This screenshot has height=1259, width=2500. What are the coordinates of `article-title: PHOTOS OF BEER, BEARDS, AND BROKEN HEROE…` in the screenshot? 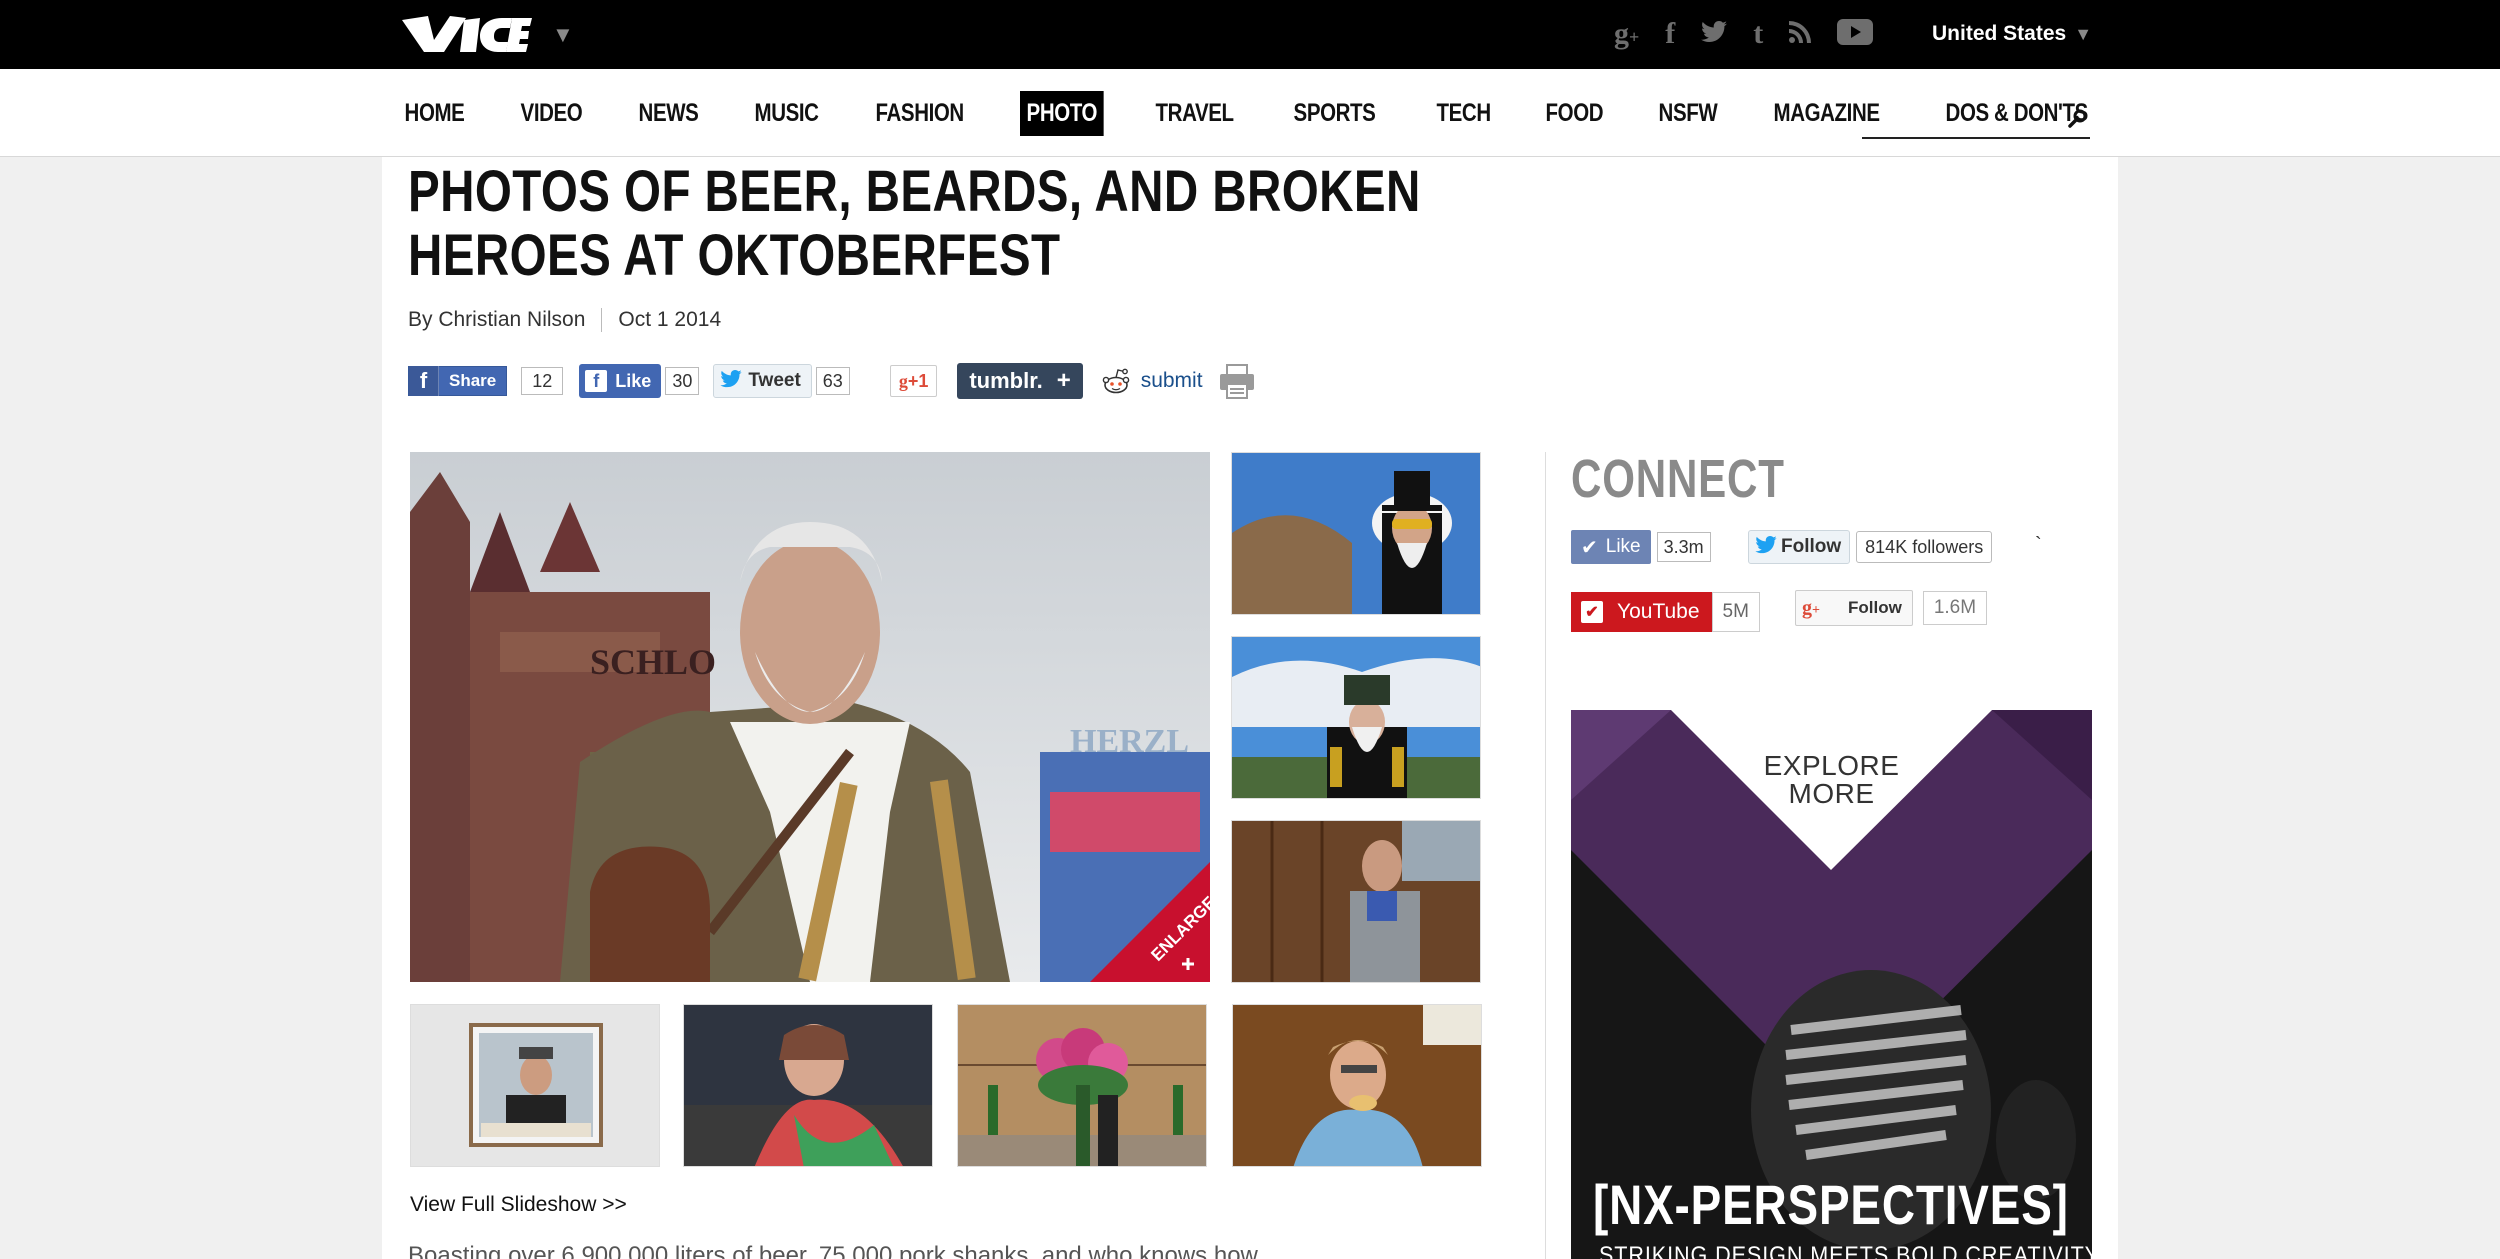 It's located at (914, 223).